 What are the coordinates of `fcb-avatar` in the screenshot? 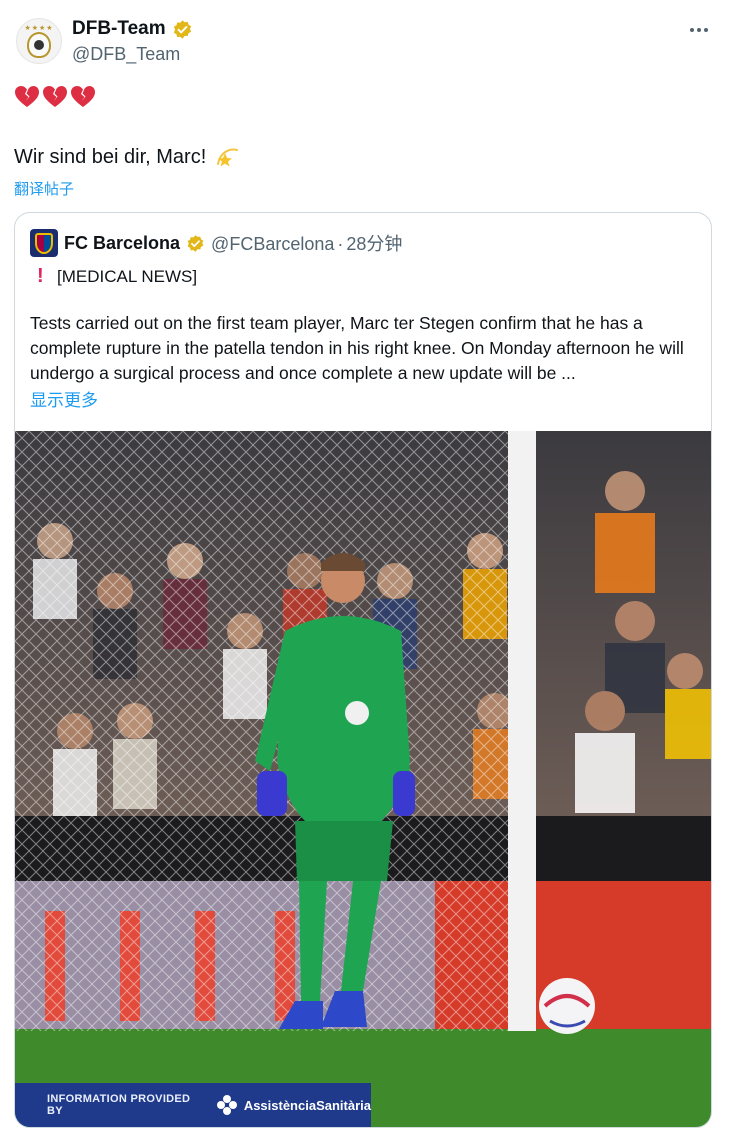 It's located at (44, 243).